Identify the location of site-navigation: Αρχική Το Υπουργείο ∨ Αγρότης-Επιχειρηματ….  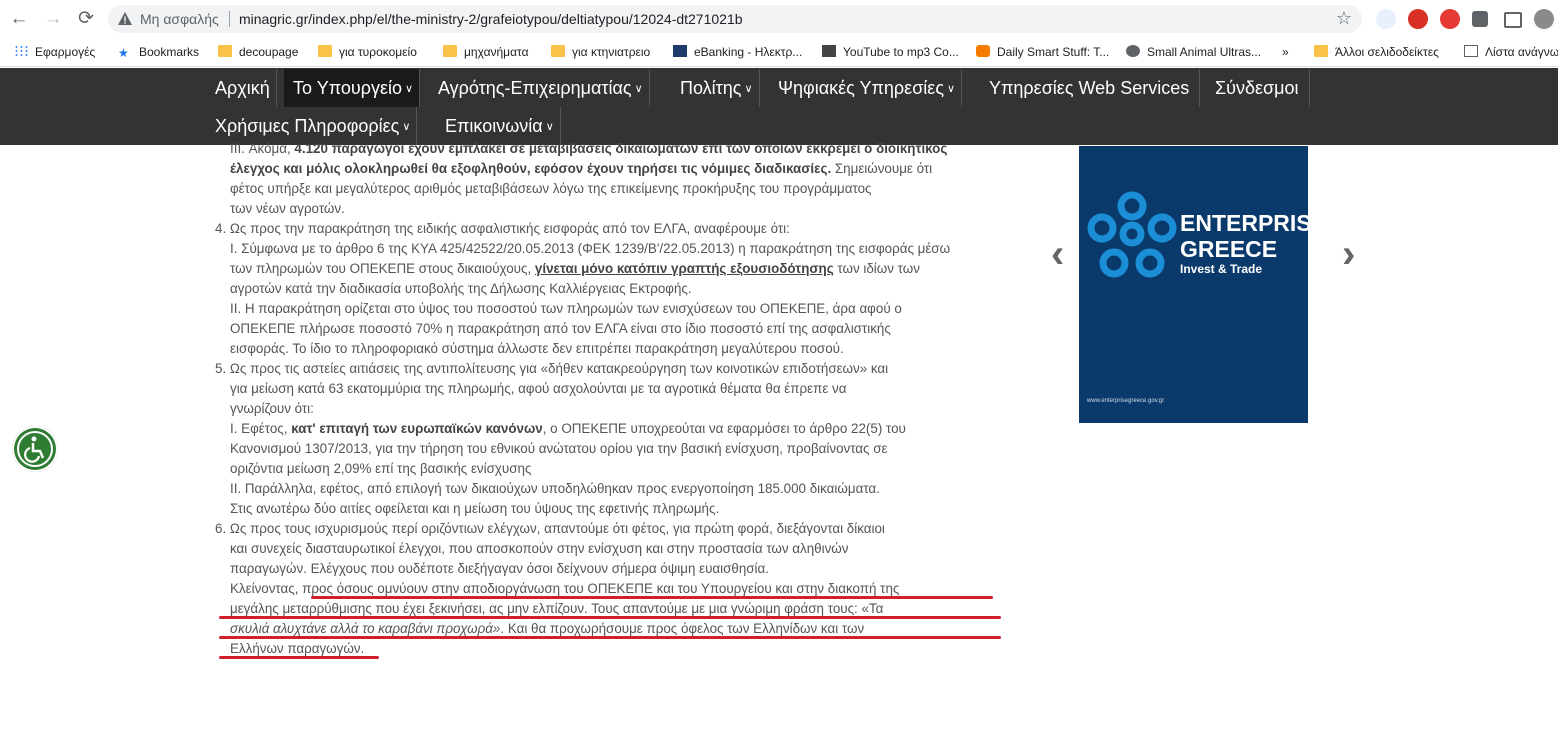
(779, 106).